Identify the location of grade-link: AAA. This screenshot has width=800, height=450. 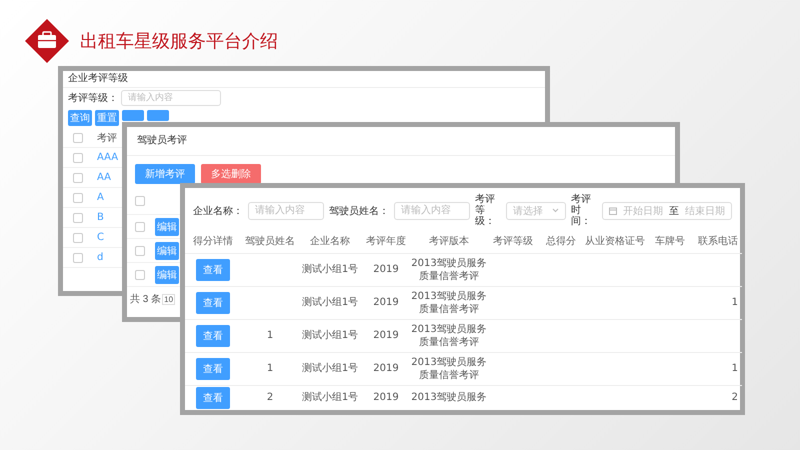
(107, 157).